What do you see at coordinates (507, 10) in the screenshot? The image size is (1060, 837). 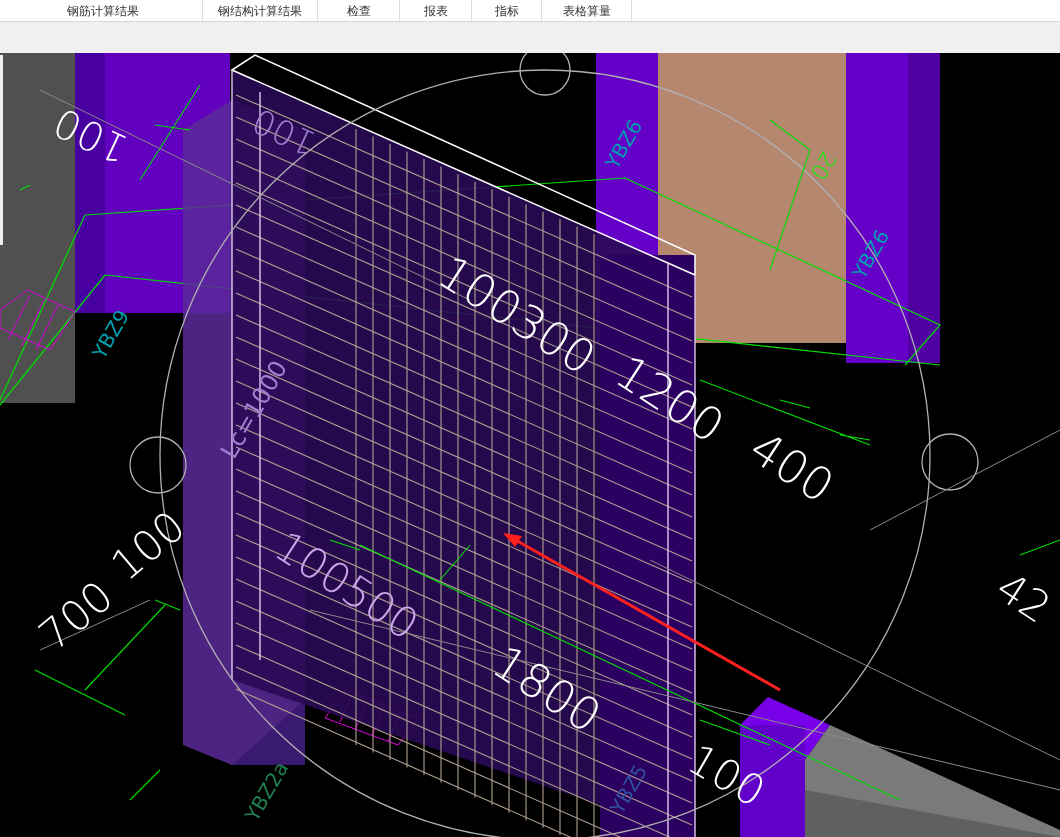 I see `menu-tab: 指标` at bounding box center [507, 10].